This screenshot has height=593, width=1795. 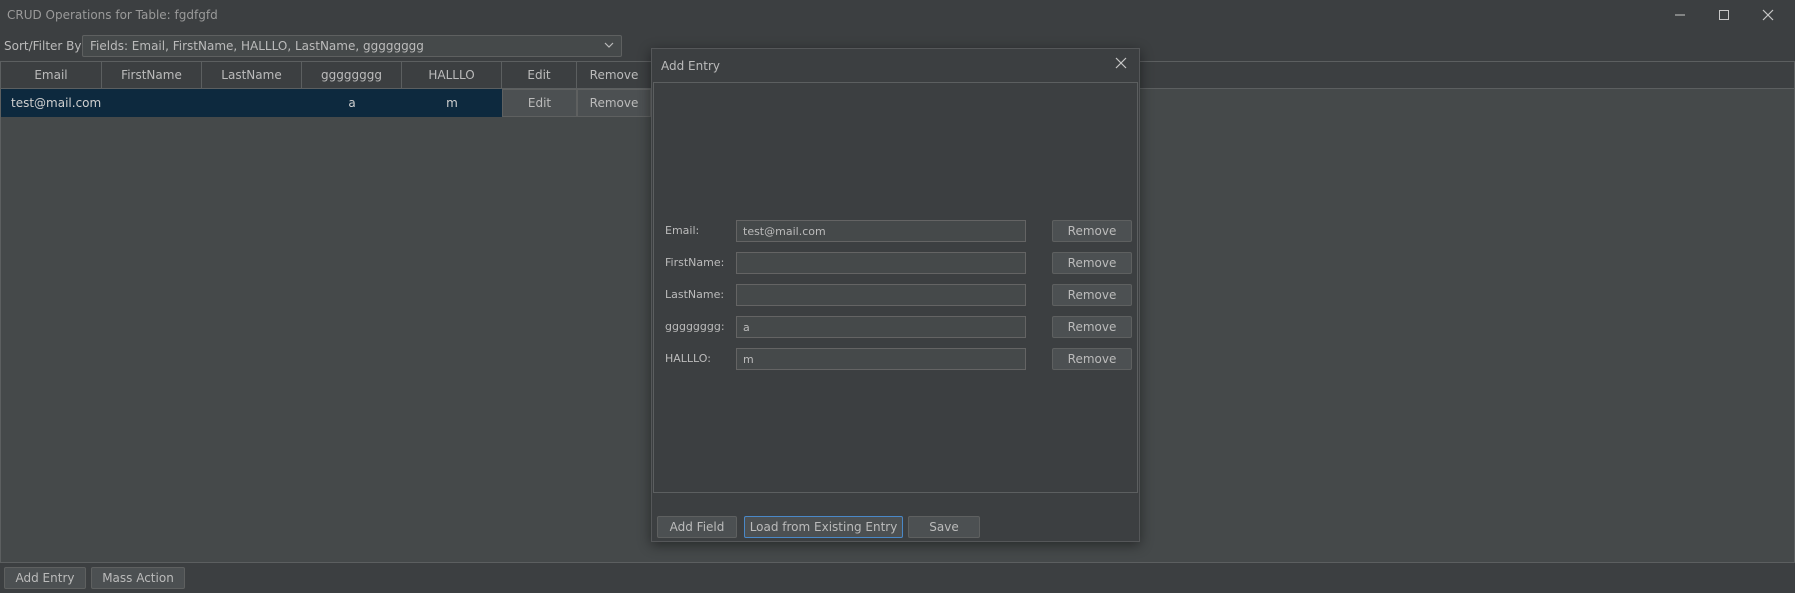 I want to click on maximize-icon, so click(x=1724, y=15).